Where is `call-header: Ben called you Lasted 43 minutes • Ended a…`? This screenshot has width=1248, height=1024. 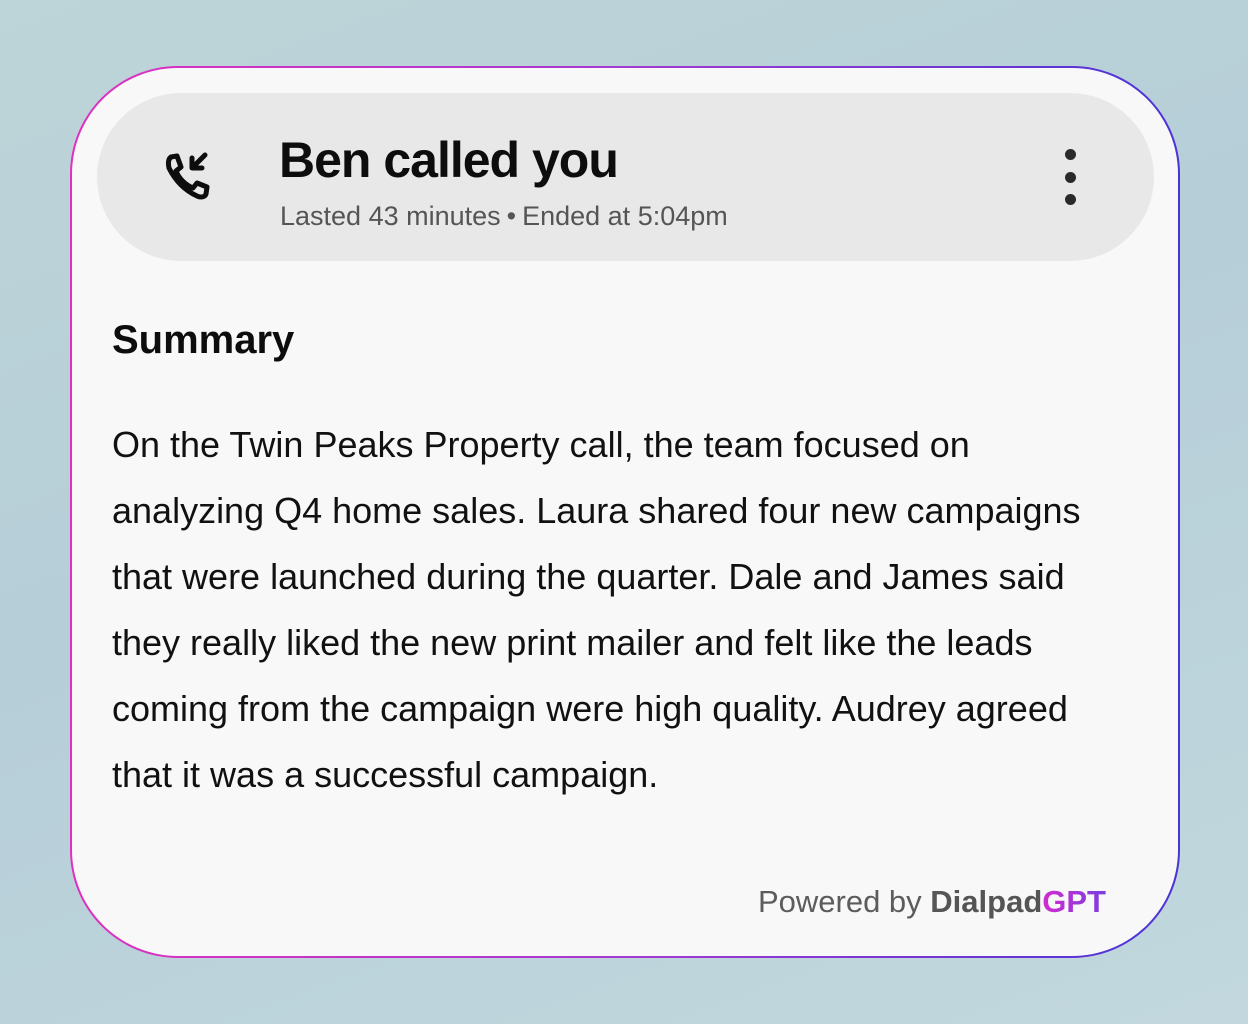
call-header: Ben called you Lasted 43 minutes • Ended a… is located at coordinates (625, 177).